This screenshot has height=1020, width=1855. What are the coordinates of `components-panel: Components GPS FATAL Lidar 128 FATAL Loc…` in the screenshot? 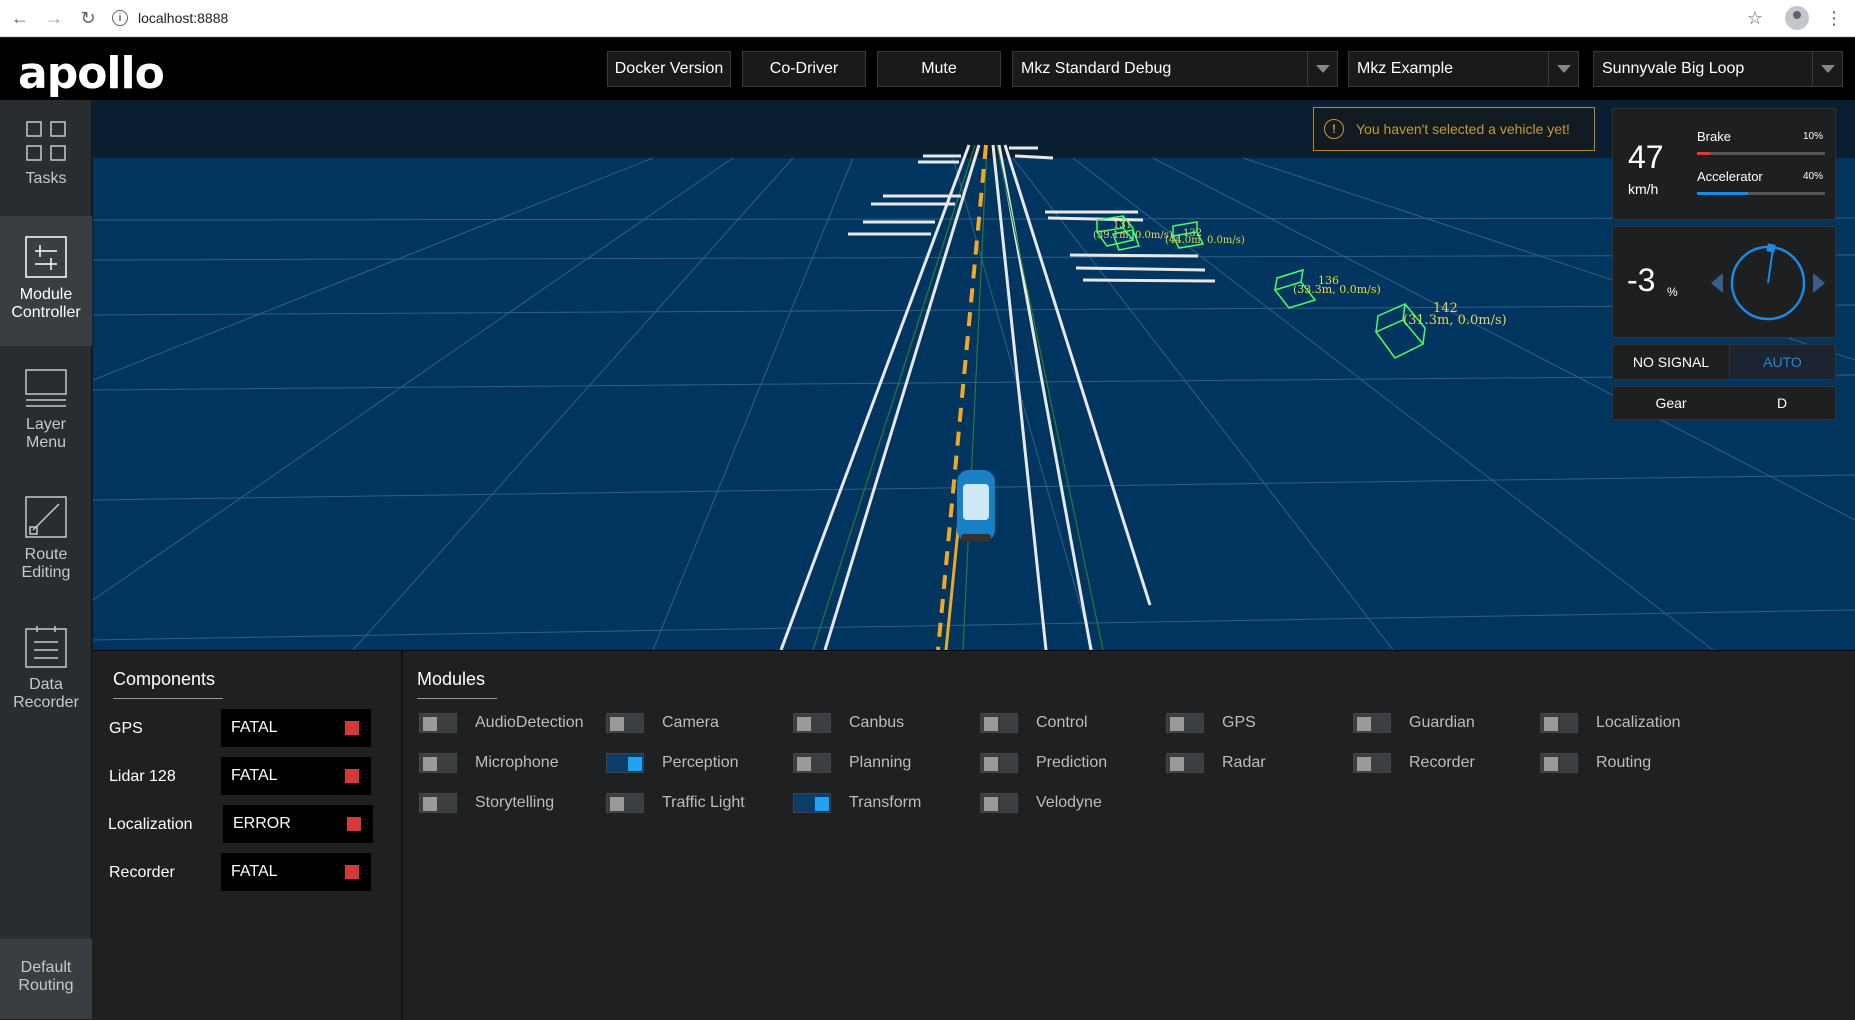 It's located at (248, 835).